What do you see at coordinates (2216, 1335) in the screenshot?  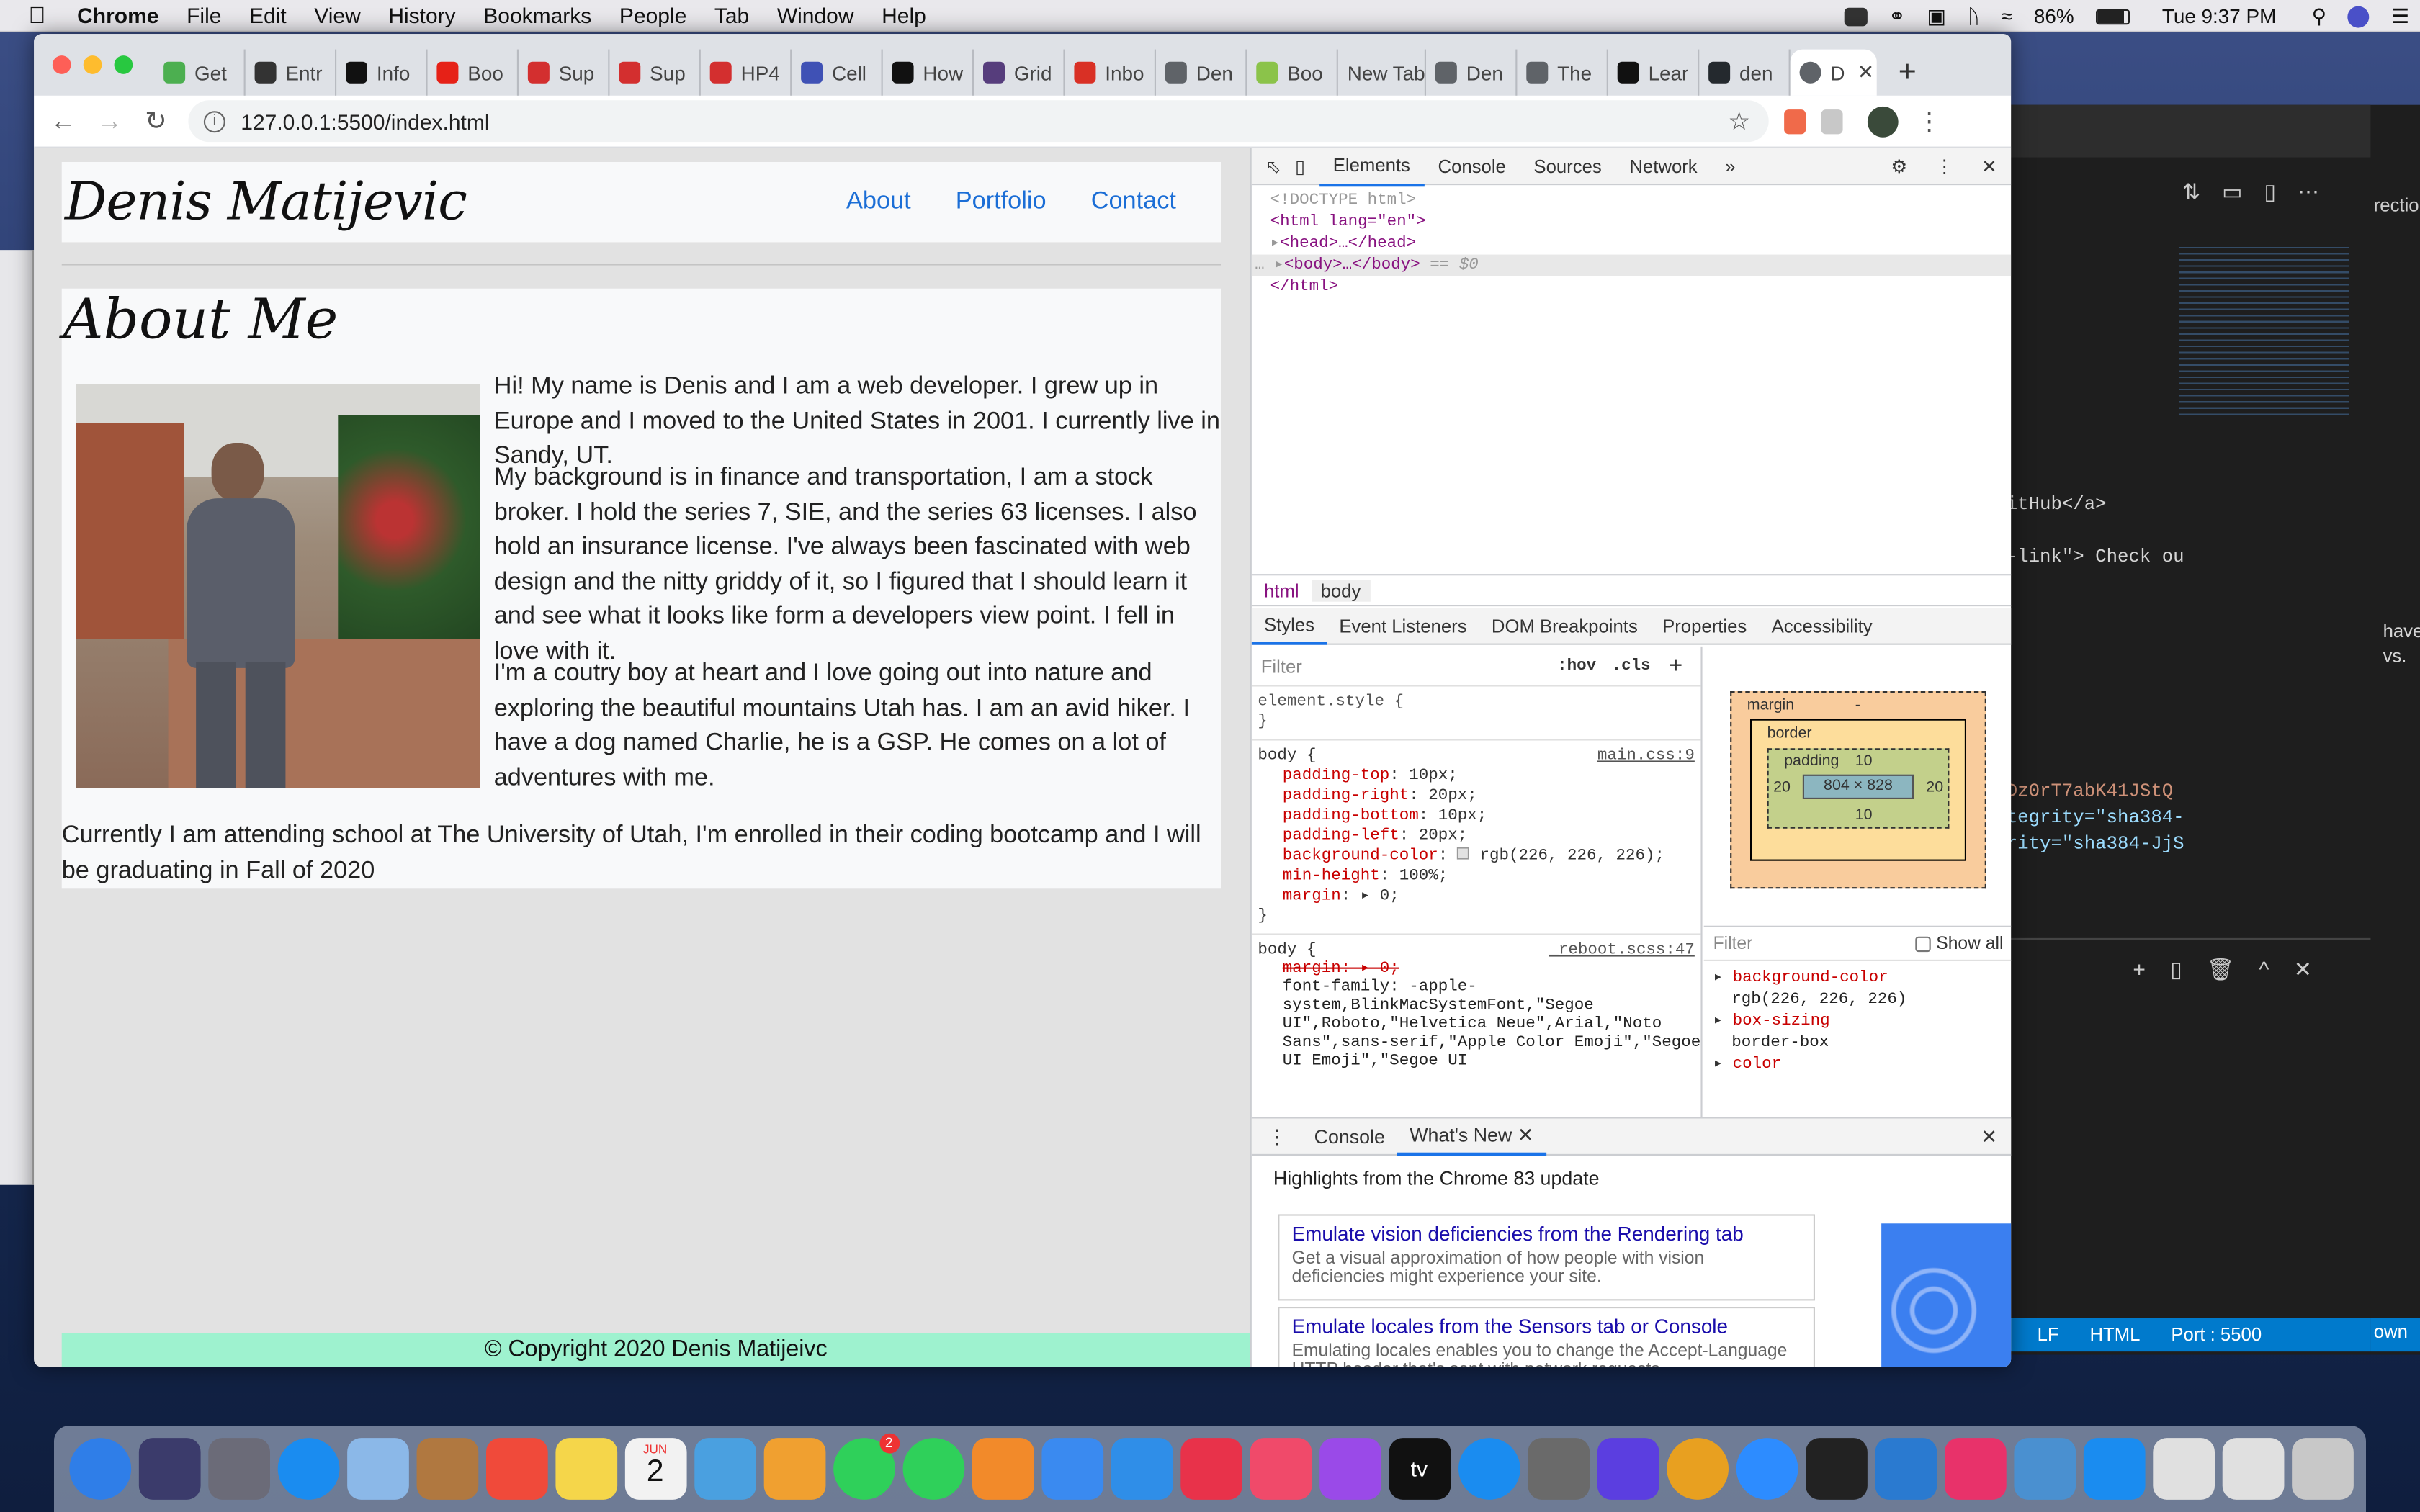 I see `status-live-server: Port : 5500` at bounding box center [2216, 1335].